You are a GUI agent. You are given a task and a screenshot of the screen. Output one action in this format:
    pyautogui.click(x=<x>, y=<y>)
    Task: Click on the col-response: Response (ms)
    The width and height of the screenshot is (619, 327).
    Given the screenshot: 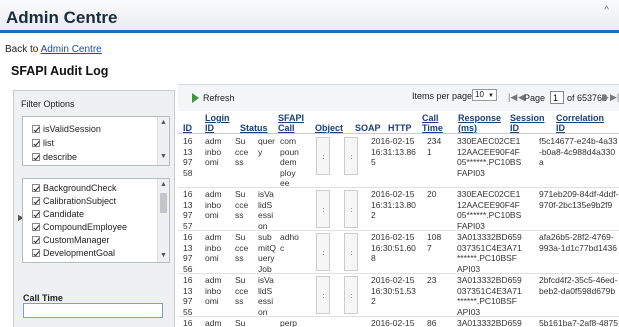 What is the action you would take?
    pyautogui.click(x=479, y=123)
    